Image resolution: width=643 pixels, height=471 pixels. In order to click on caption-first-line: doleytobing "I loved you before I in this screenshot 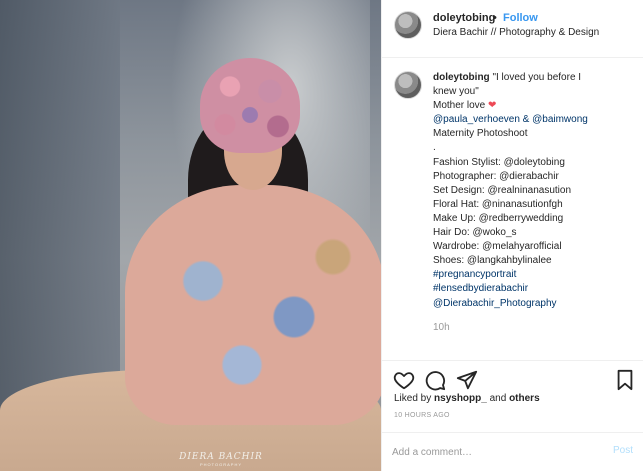, I will do `click(533, 78)`.